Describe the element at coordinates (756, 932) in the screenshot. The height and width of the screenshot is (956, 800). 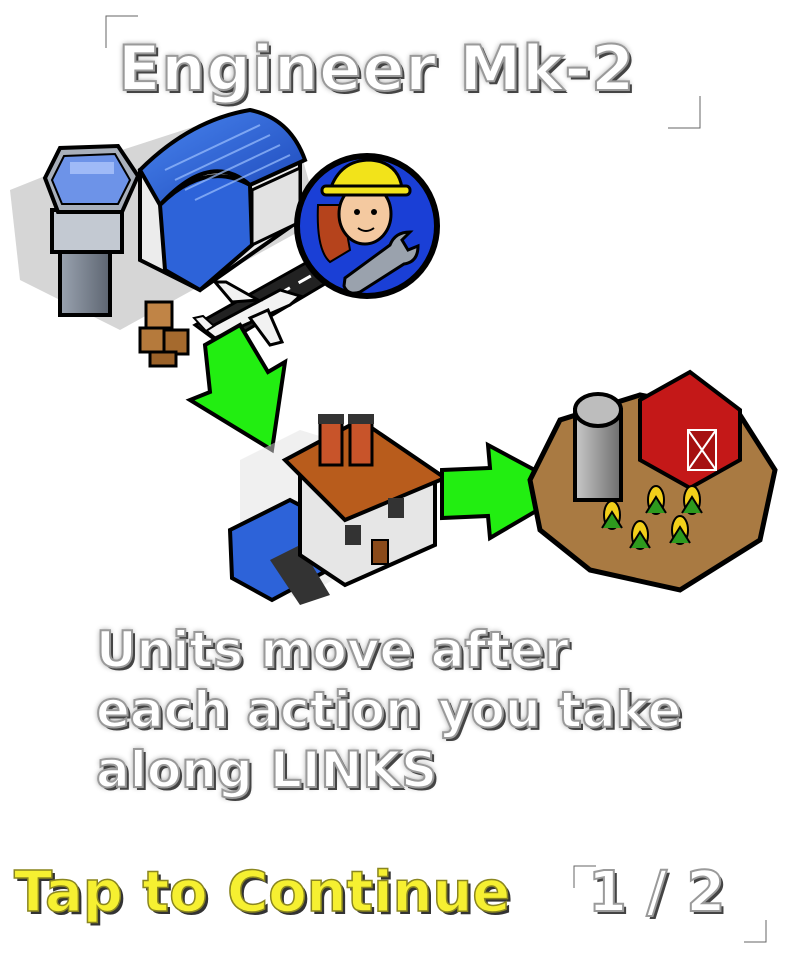
I see `counter-bracket-bottom-right` at that location.